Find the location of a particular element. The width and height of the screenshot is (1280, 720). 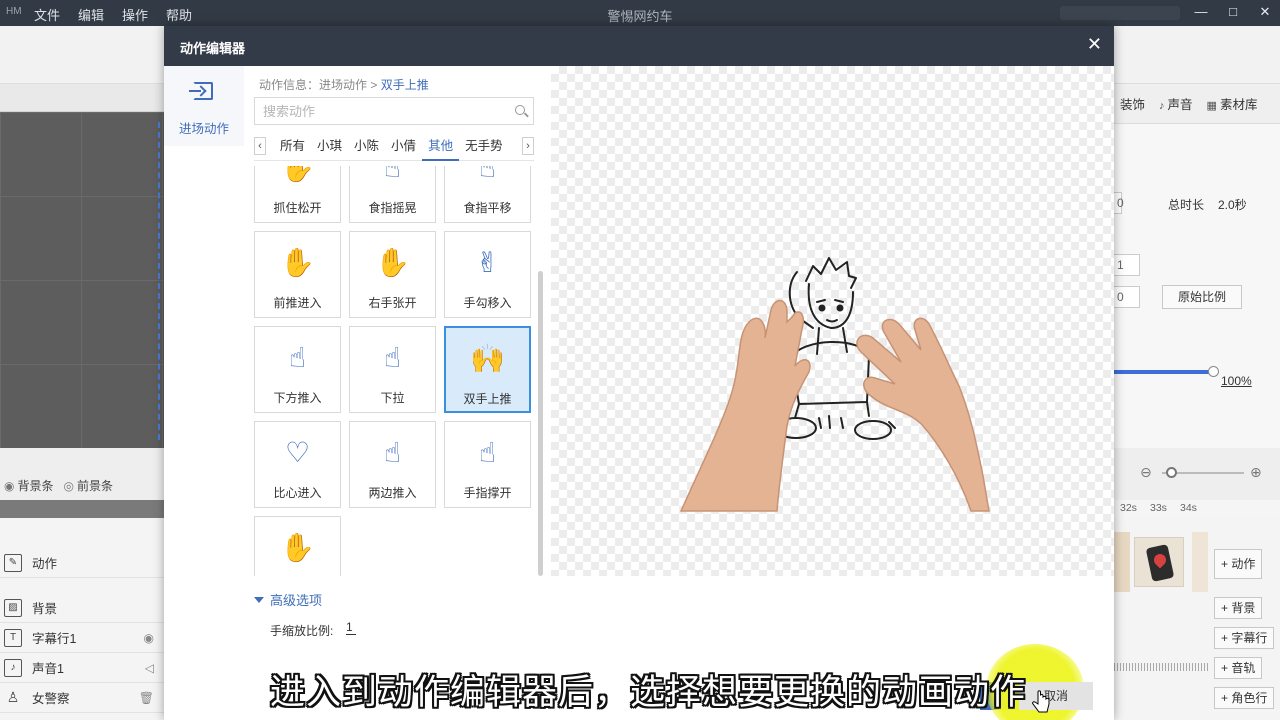

cancel-button: 取消 is located at coordinates (1056, 696).